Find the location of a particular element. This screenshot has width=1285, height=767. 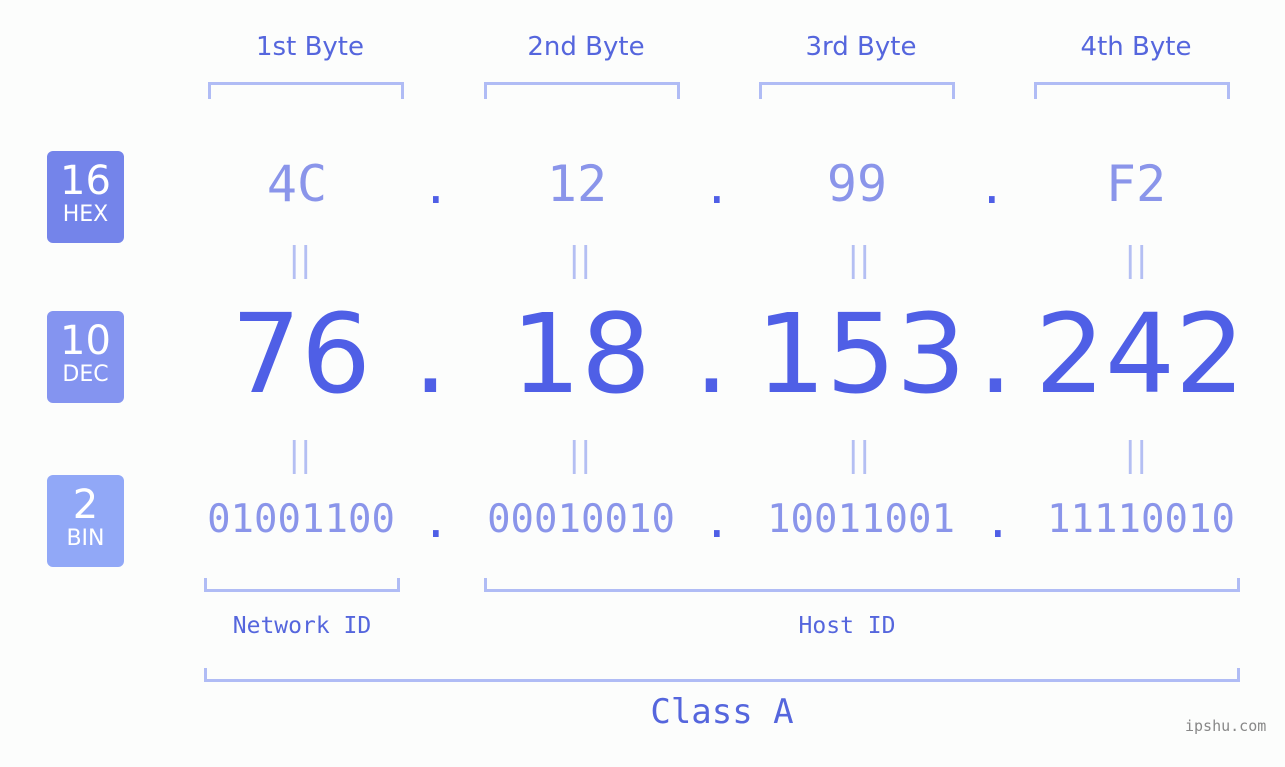

hex-value-4: F2 is located at coordinates (1136, 184).